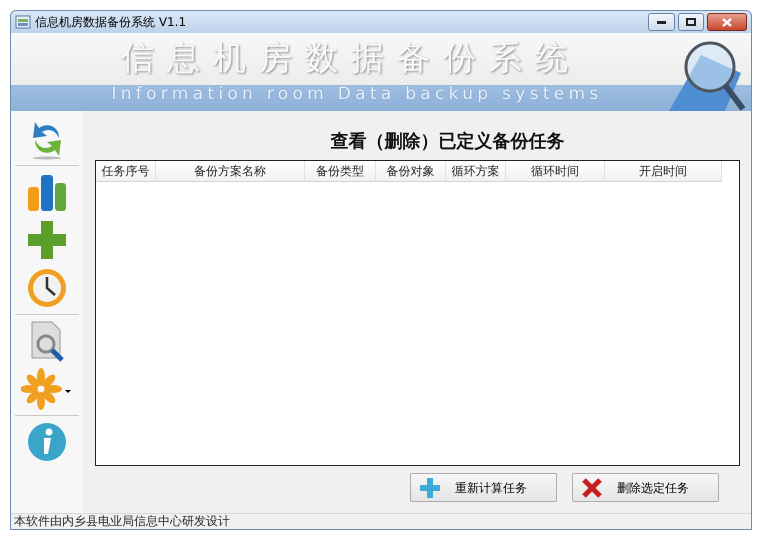 The height and width of the screenshot is (541, 762). I want to click on status-bar: 本软件由内乡县电业局信息中心研发设计, so click(381, 521).